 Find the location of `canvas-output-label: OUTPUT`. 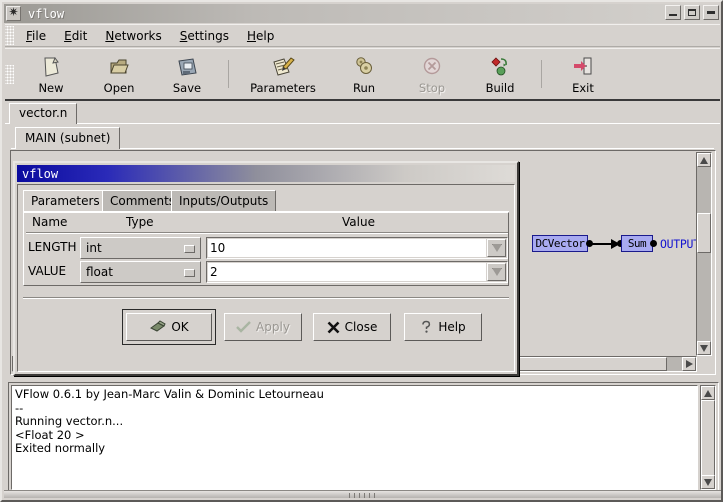

canvas-output-label: OUTPUT is located at coordinates (678, 244).